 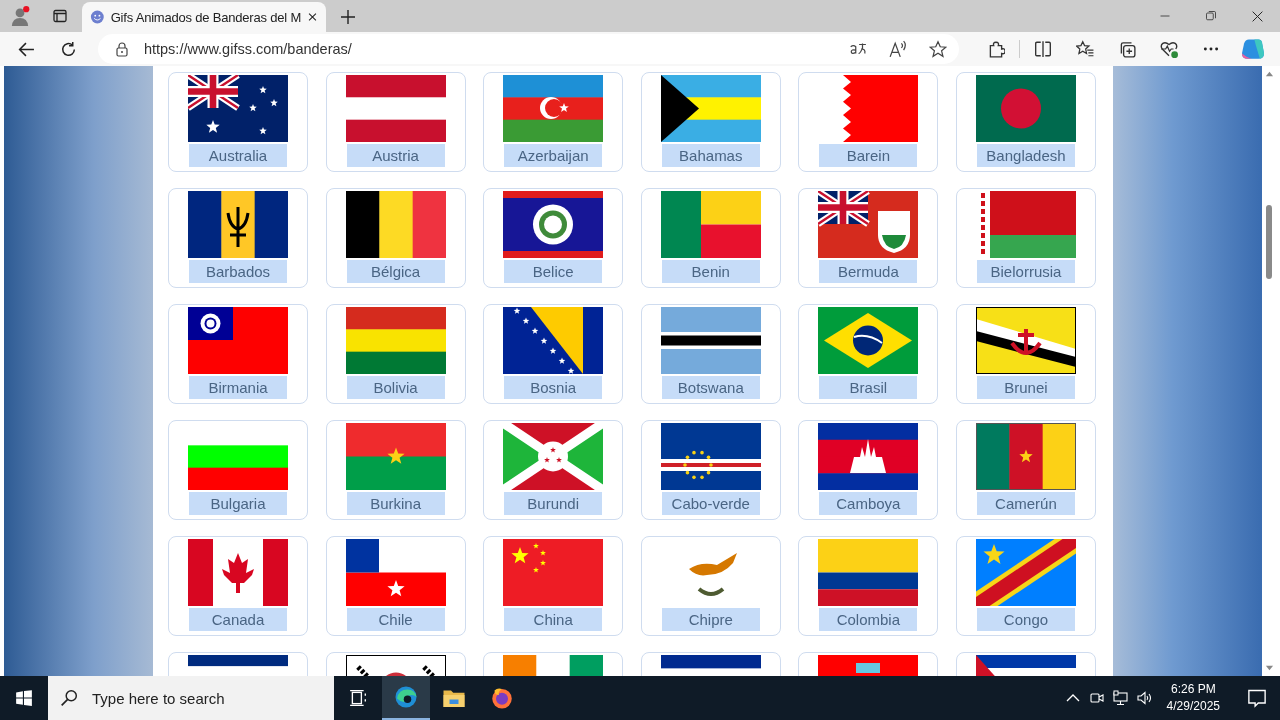 What do you see at coordinates (238, 354) in the screenshot?
I see `flag-card: Birmania` at bounding box center [238, 354].